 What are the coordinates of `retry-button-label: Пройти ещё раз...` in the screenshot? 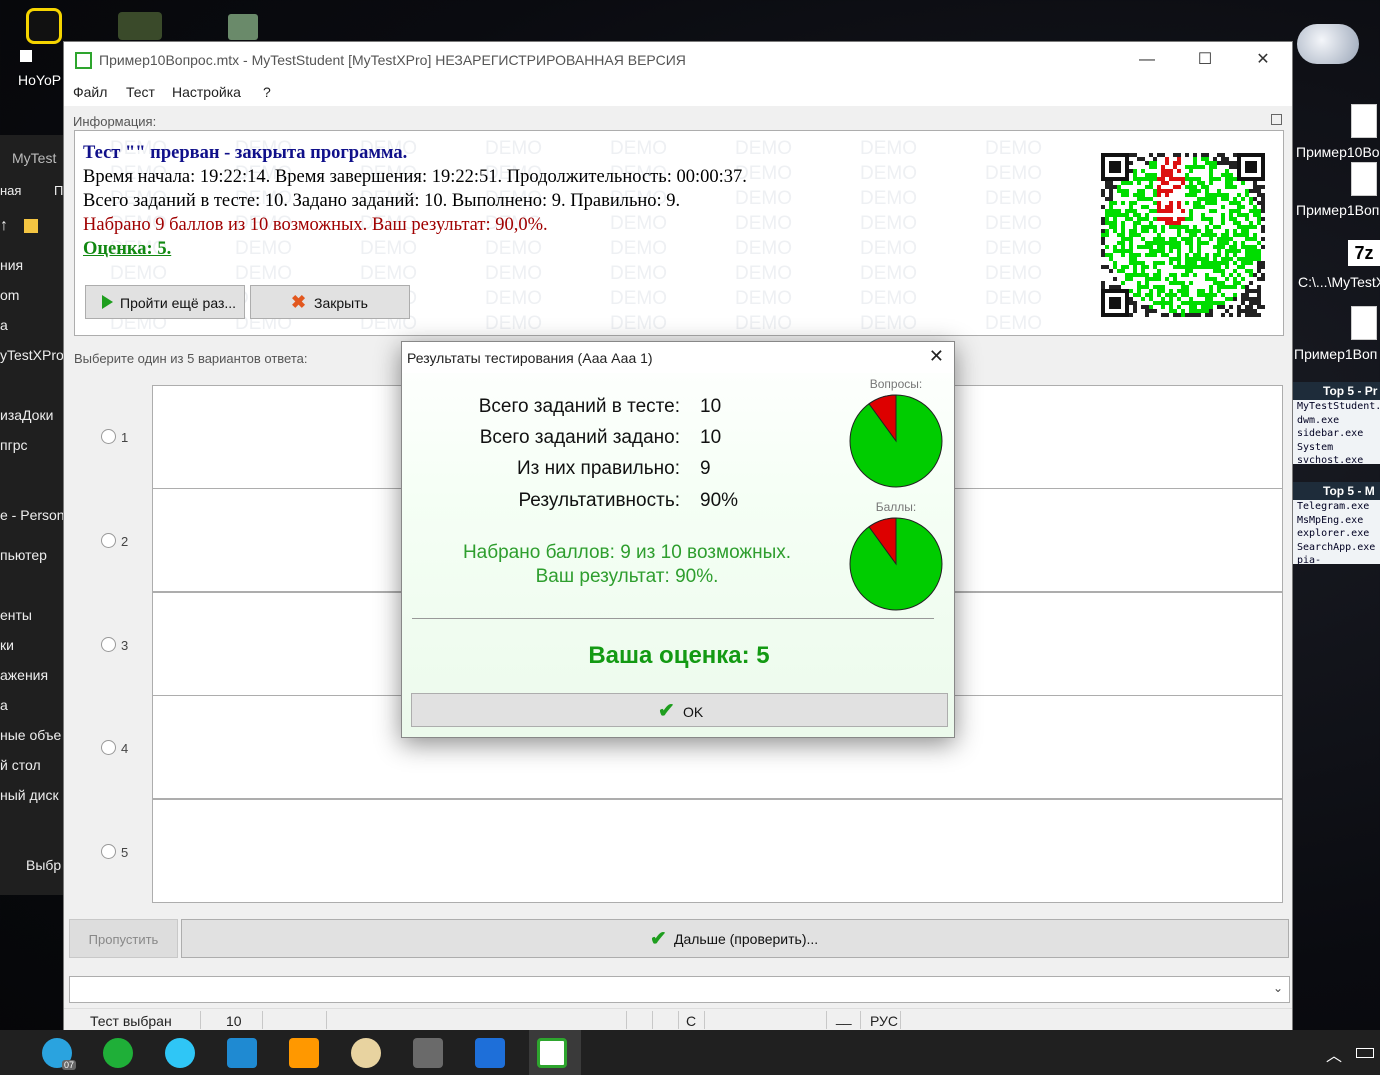 It's located at (178, 303).